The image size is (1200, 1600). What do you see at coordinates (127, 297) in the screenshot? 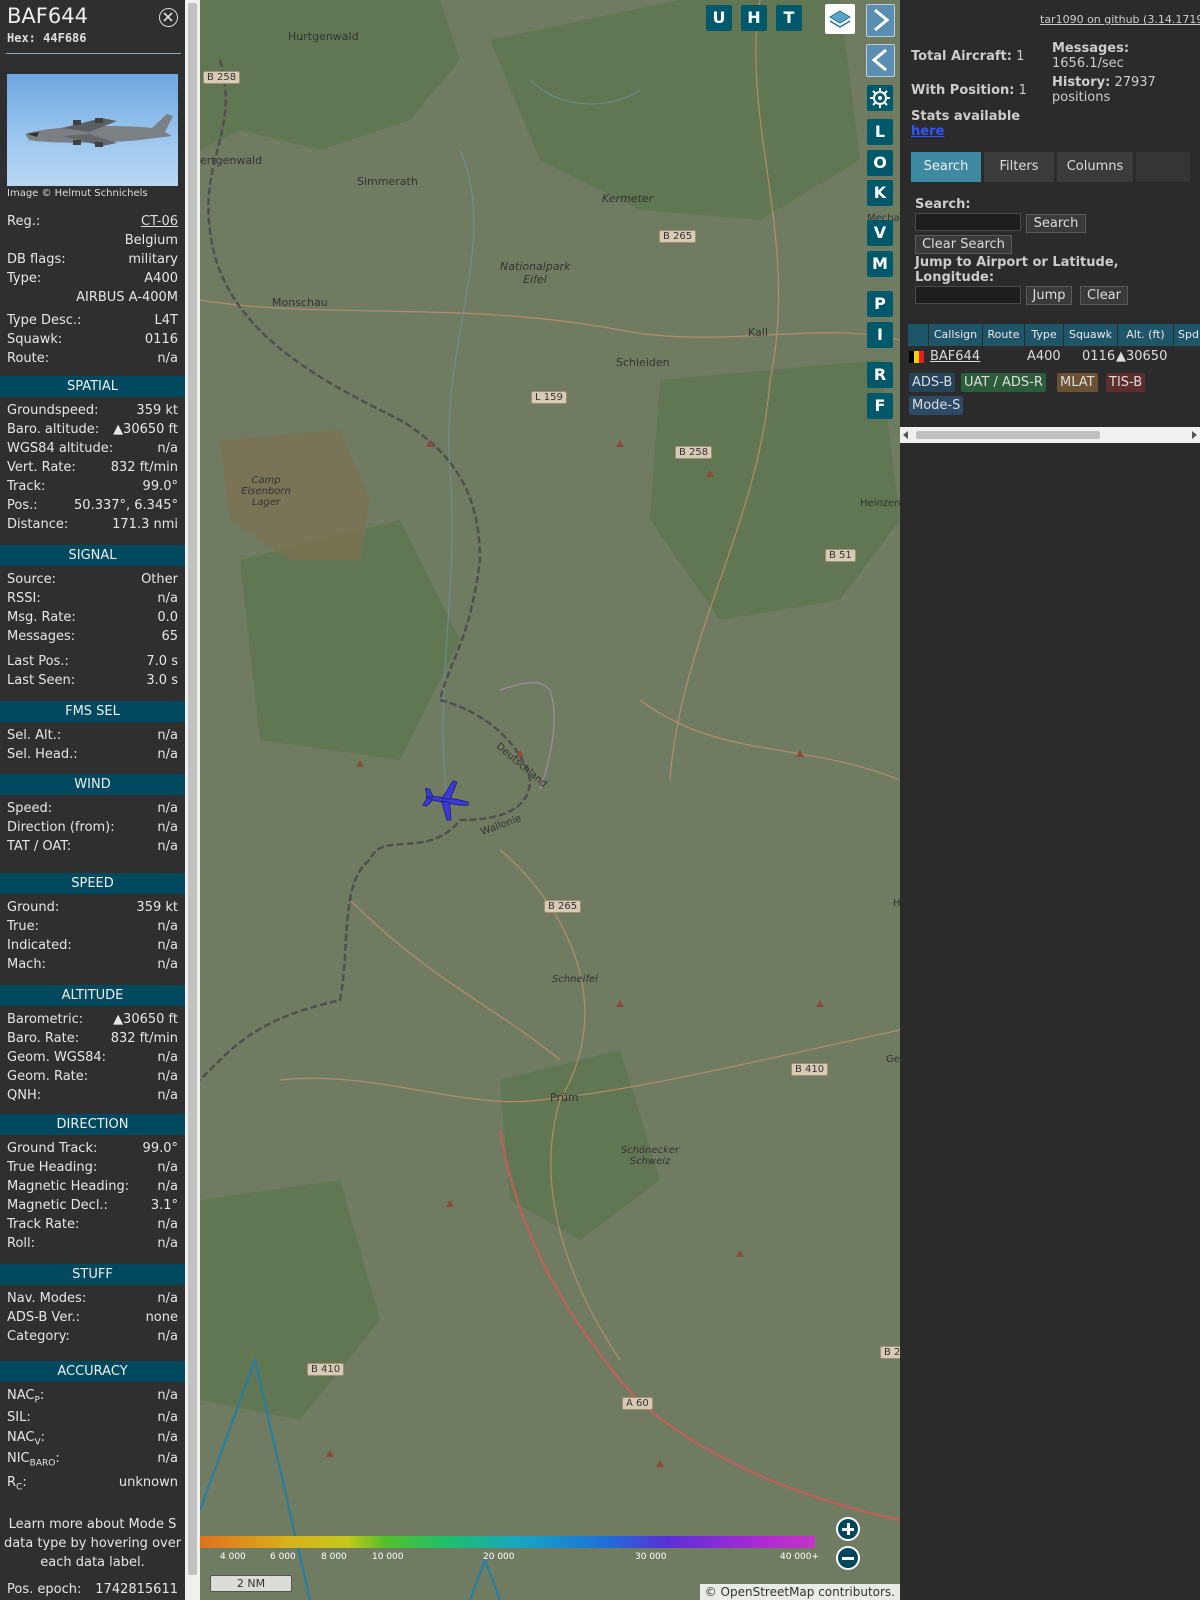
I see `detail-value: AIRBUS A-400M` at bounding box center [127, 297].